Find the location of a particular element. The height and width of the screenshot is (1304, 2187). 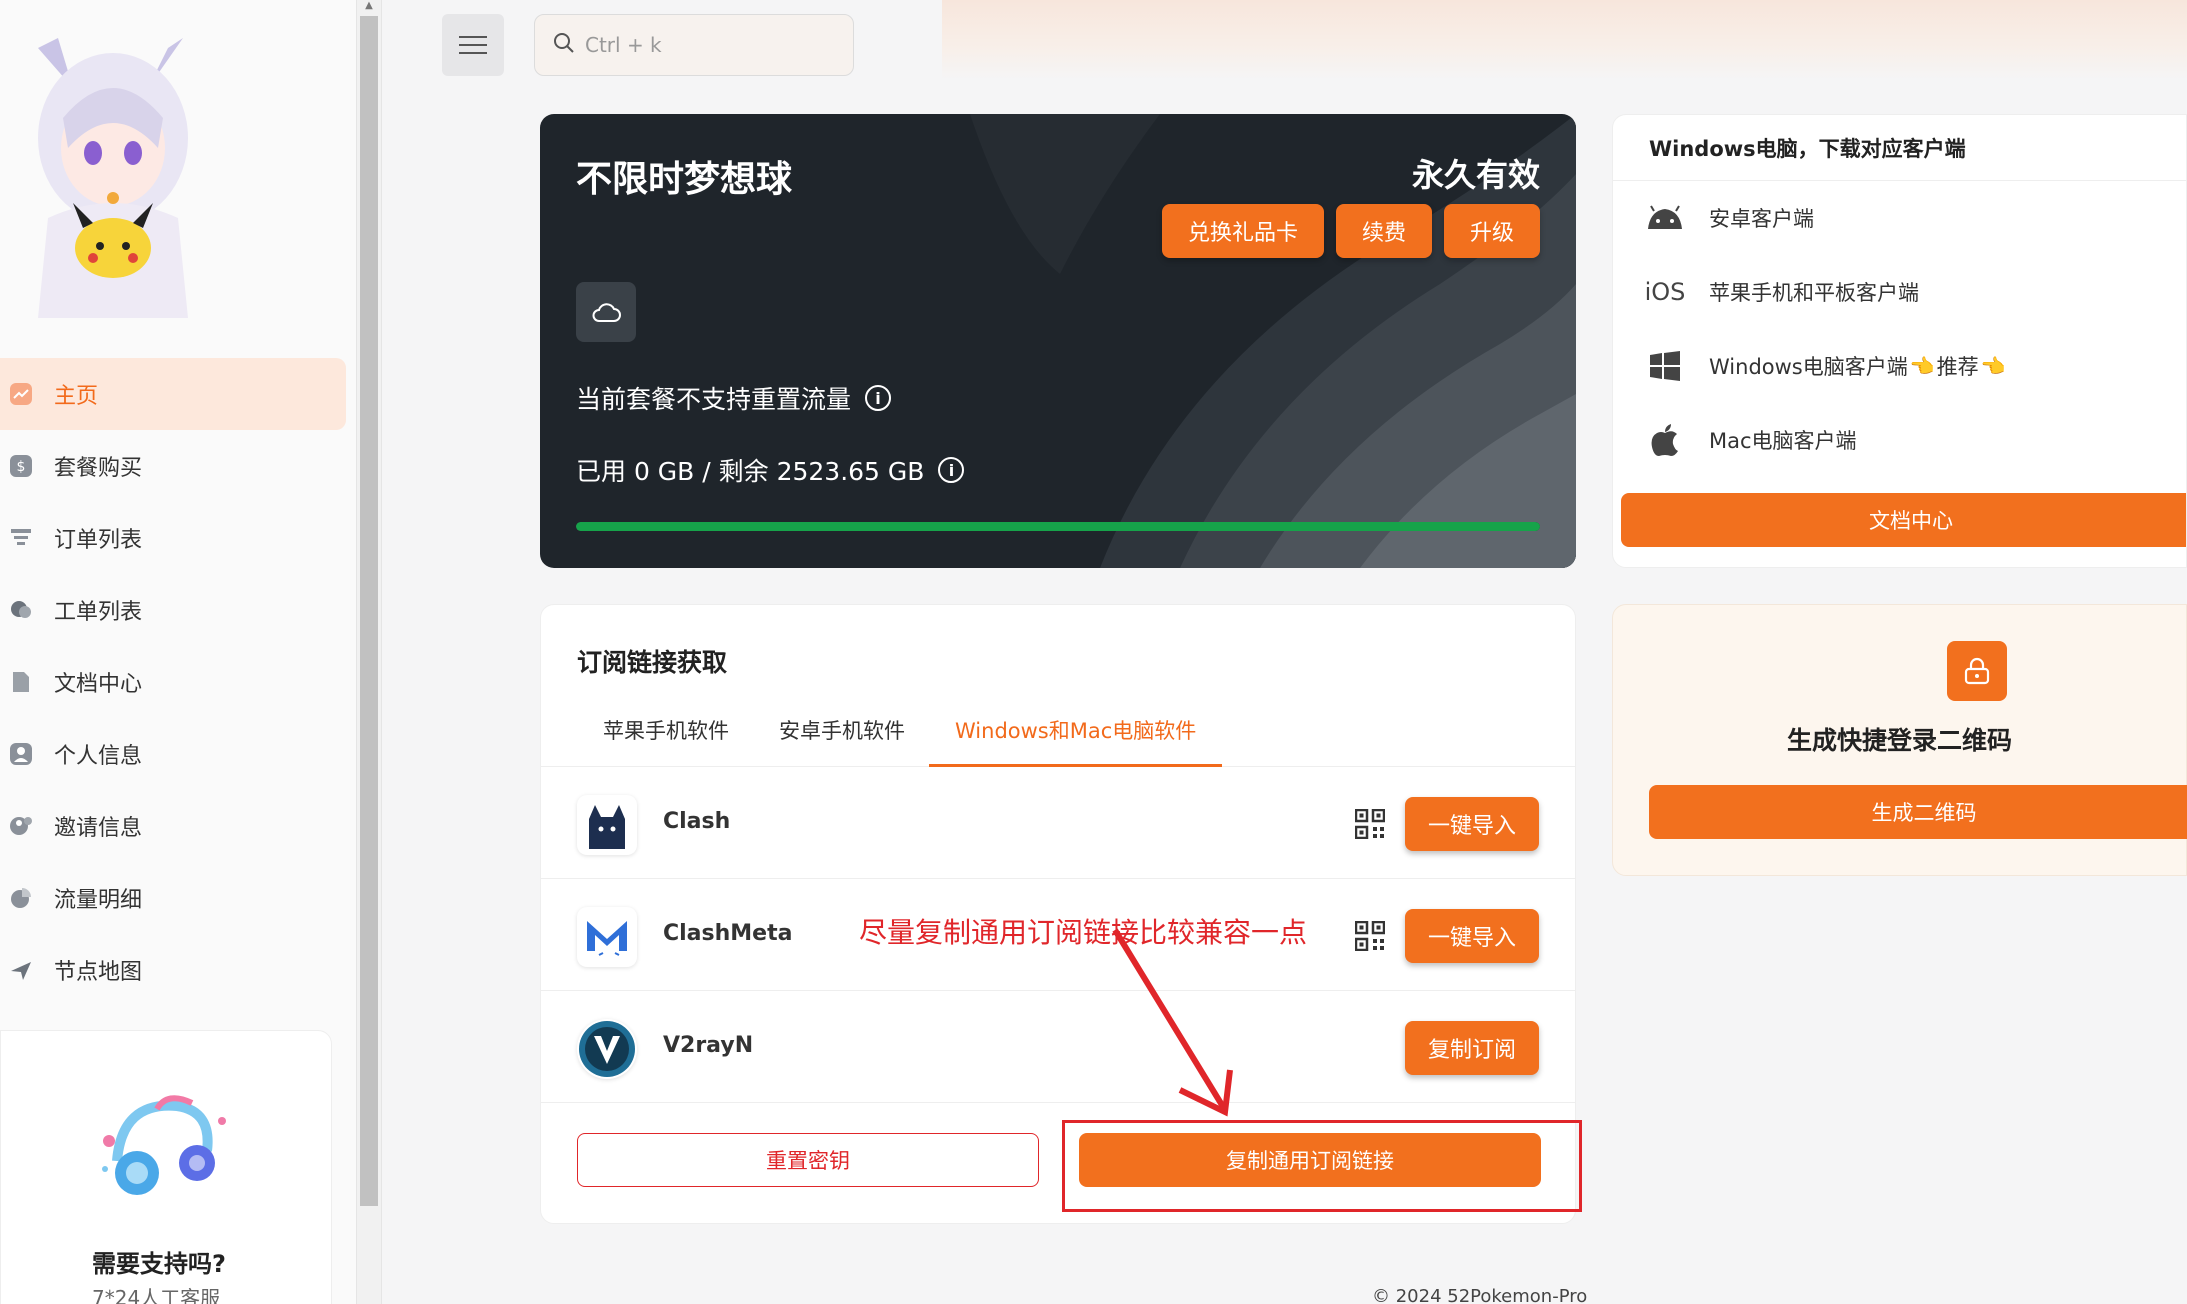

quick-login-qr-card: 生成快捷登录二维码 生成二维码 is located at coordinates (1899, 740).